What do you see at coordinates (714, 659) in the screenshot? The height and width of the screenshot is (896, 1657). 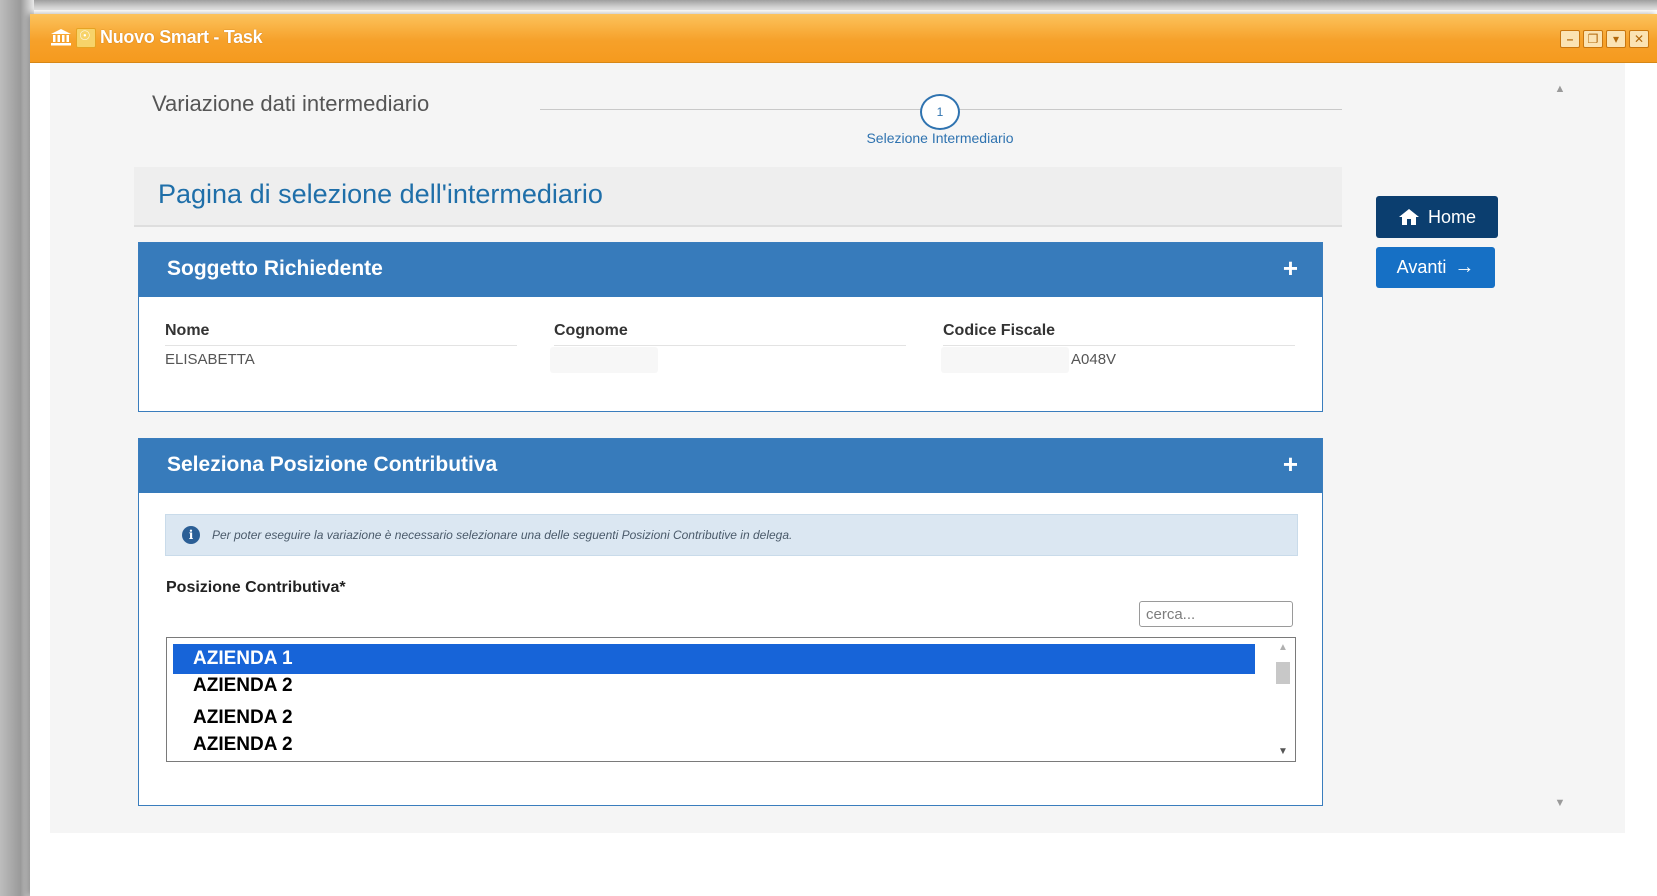 I see `list-item: AZIENDA 1` at bounding box center [714, 659].